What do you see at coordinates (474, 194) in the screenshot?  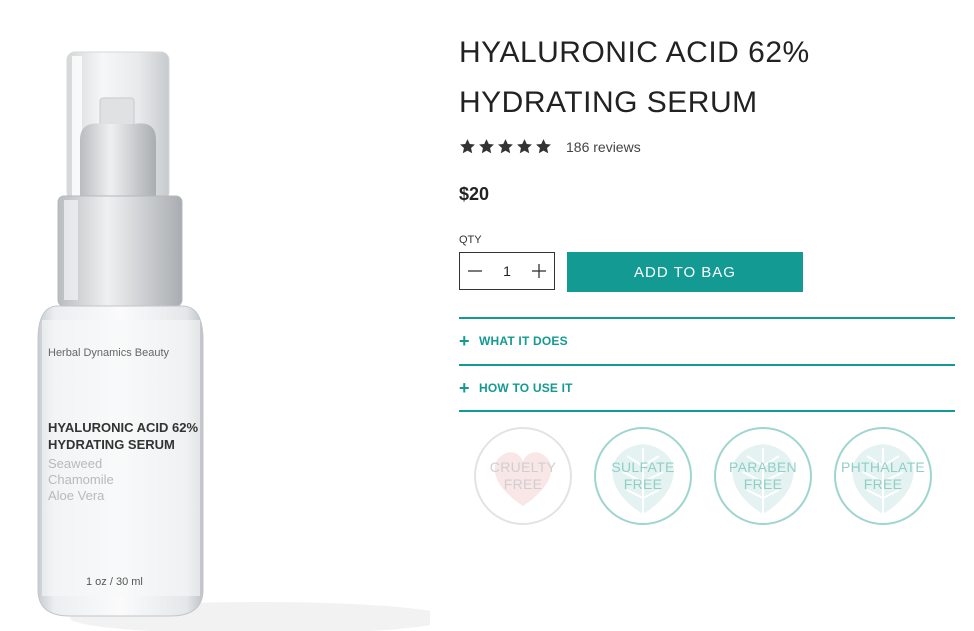 I see `price: $20` at bounding box center [474, 194].